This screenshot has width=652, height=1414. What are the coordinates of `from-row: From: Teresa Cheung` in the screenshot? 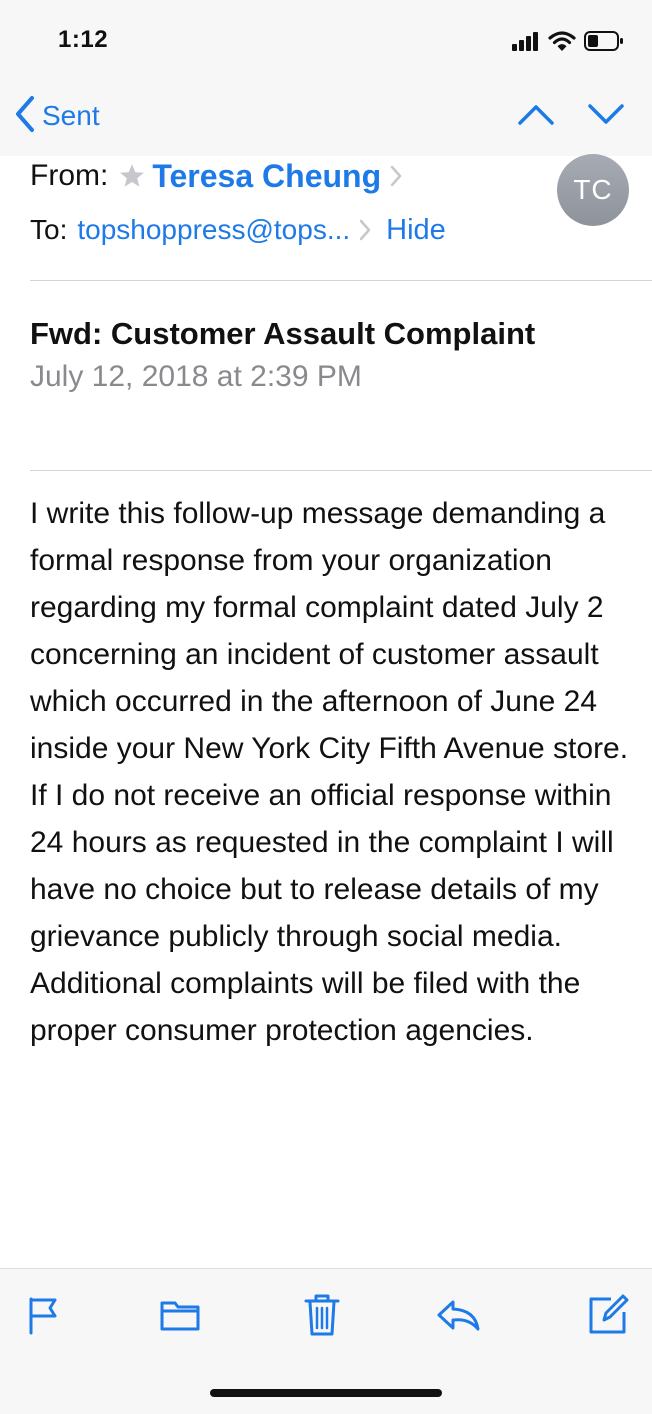 It's located at (216, 176).